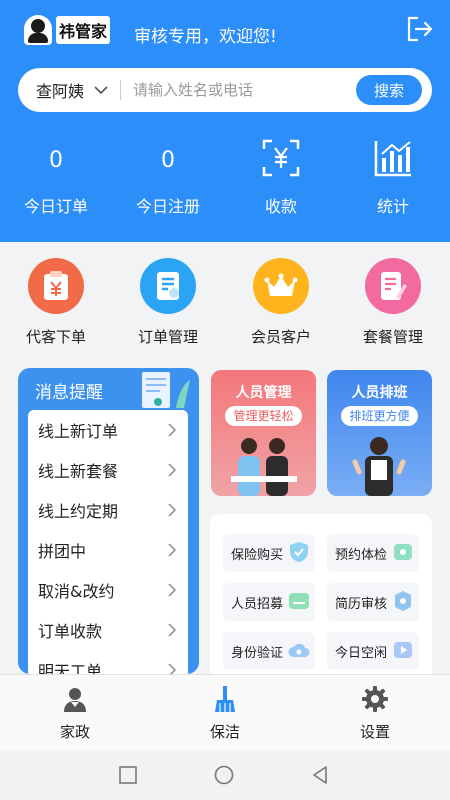 The width and height of the screenshot is (450, 800). What do you see at coordinates (56, 286) in the screenshot?
I see `clipboard-yuan-icon` at bounding box center [56, 286].